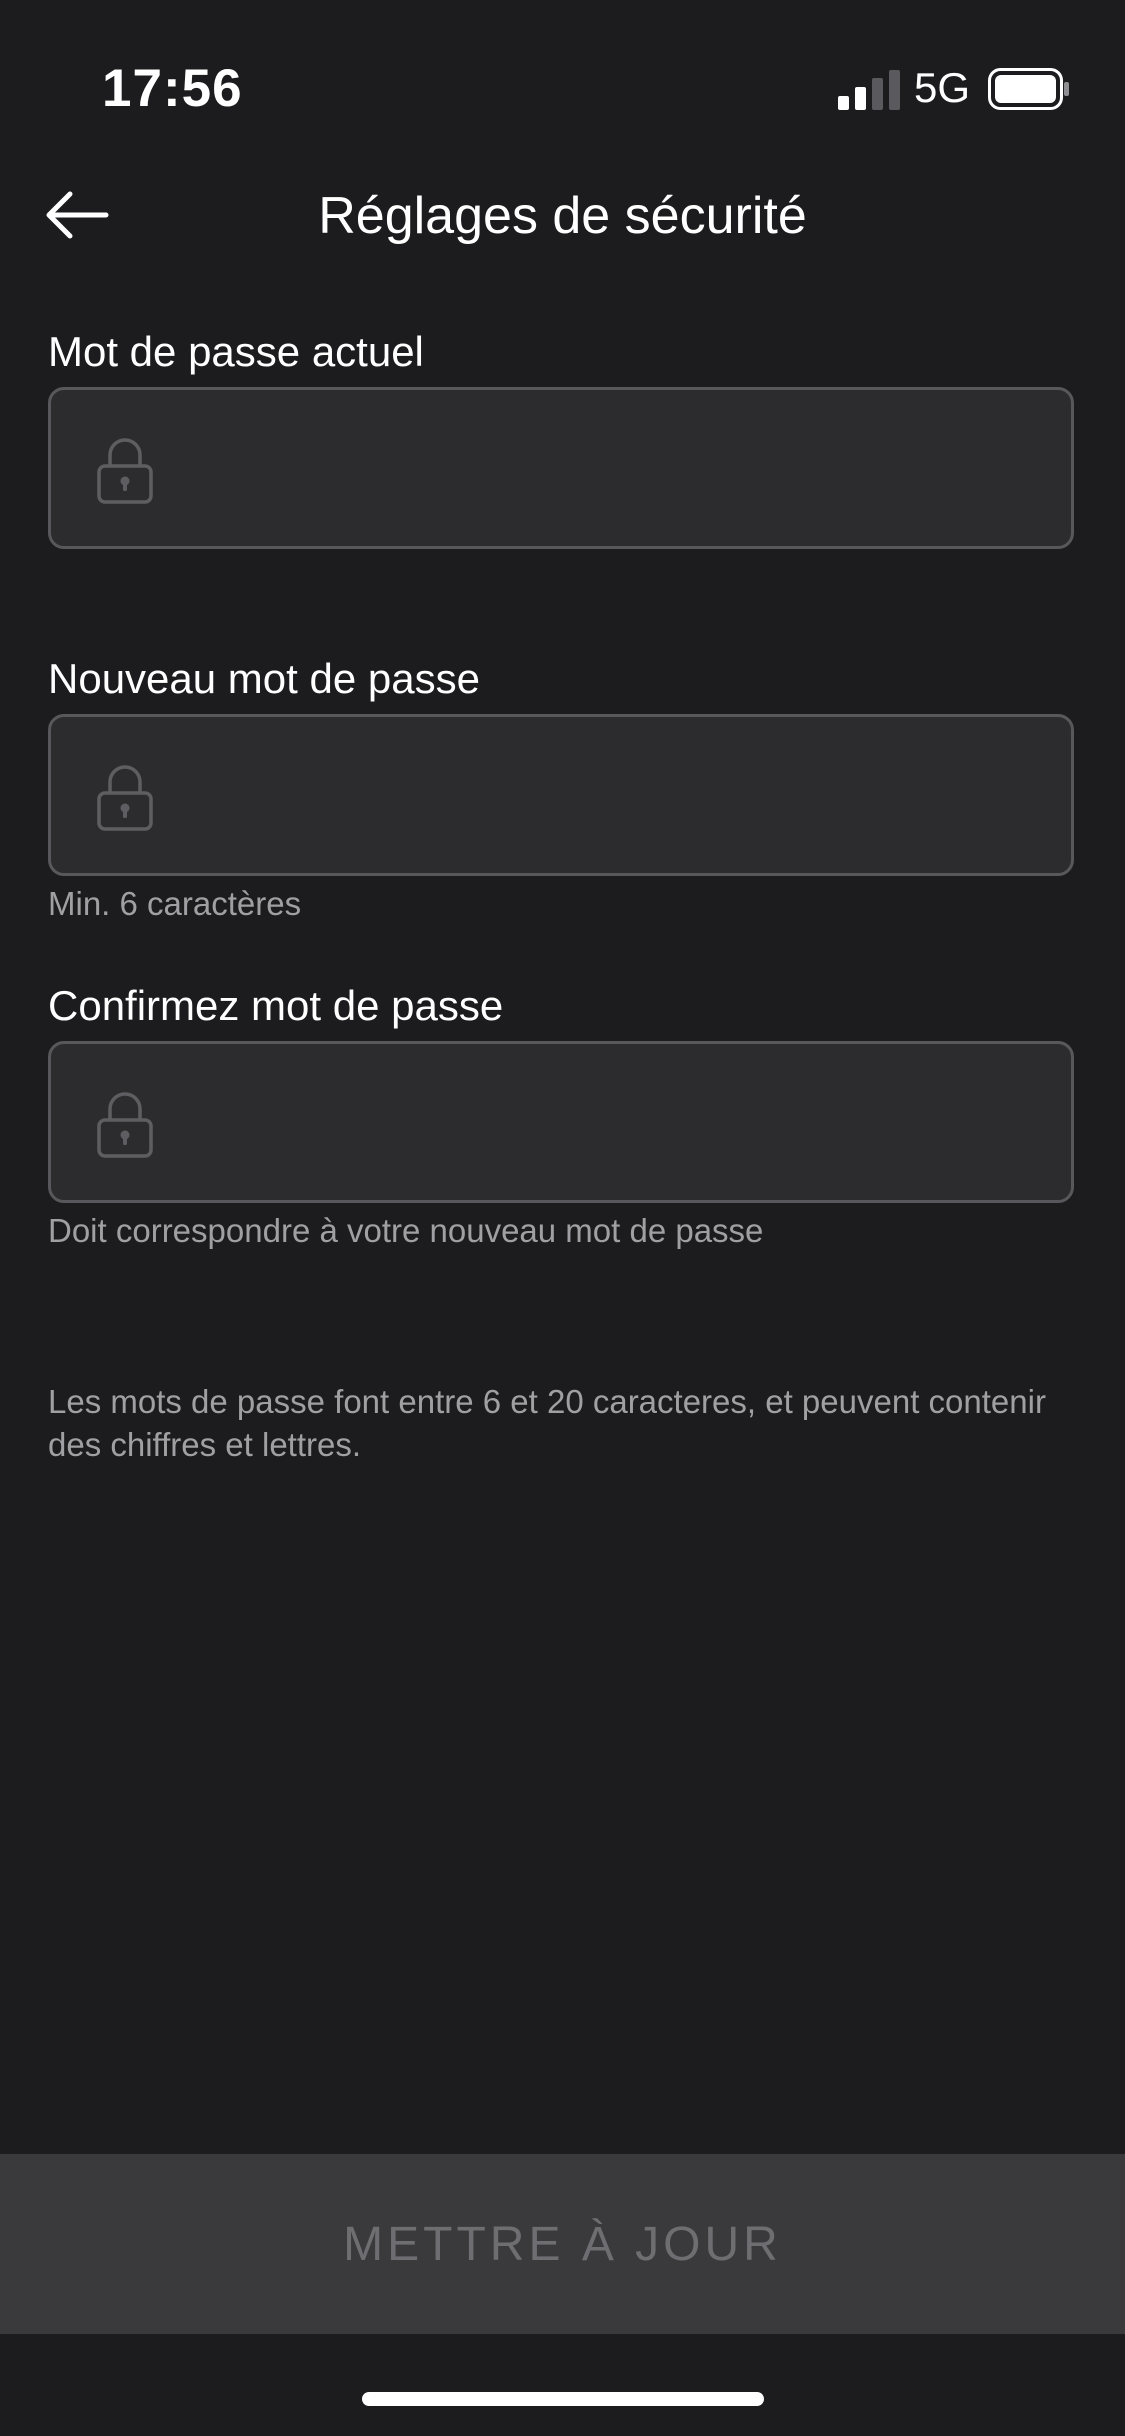 This screenshot has width=1125, height=2436. What do you see at coordinates (1028, 89) in the screenshot?
I see `battery-icon` at bounding box center [1028, 89].